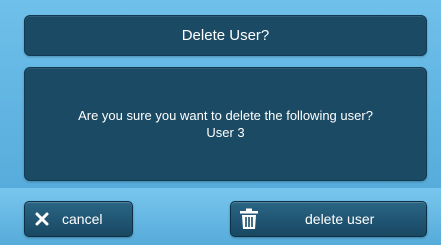 Image resolution: width=441 pixels, height=245 pixels. What do you see at coordinates (249, 219) in the screenshot?
I see `trash-icon` at bounding box center [249, 219].